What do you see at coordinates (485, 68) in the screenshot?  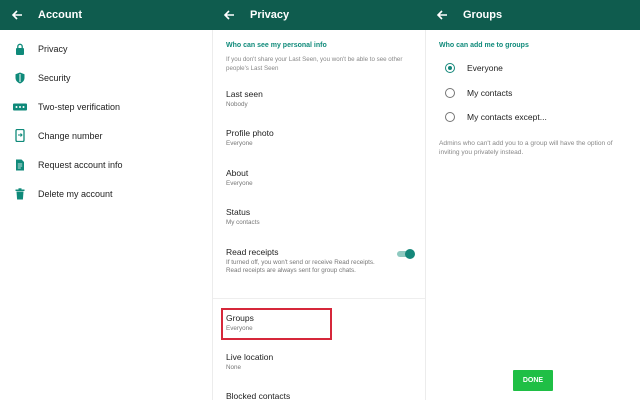 I see `option-label: Everyone` at bounding box center [485, 68].